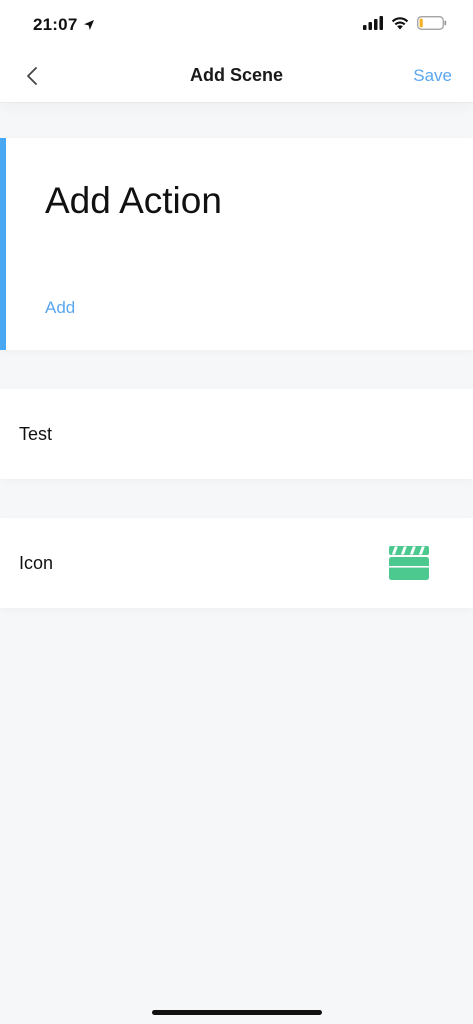  What do you see at coordinates (3, 244) in the screenshot?
I see `card-accent-bar` at bounding box center [3, 244].